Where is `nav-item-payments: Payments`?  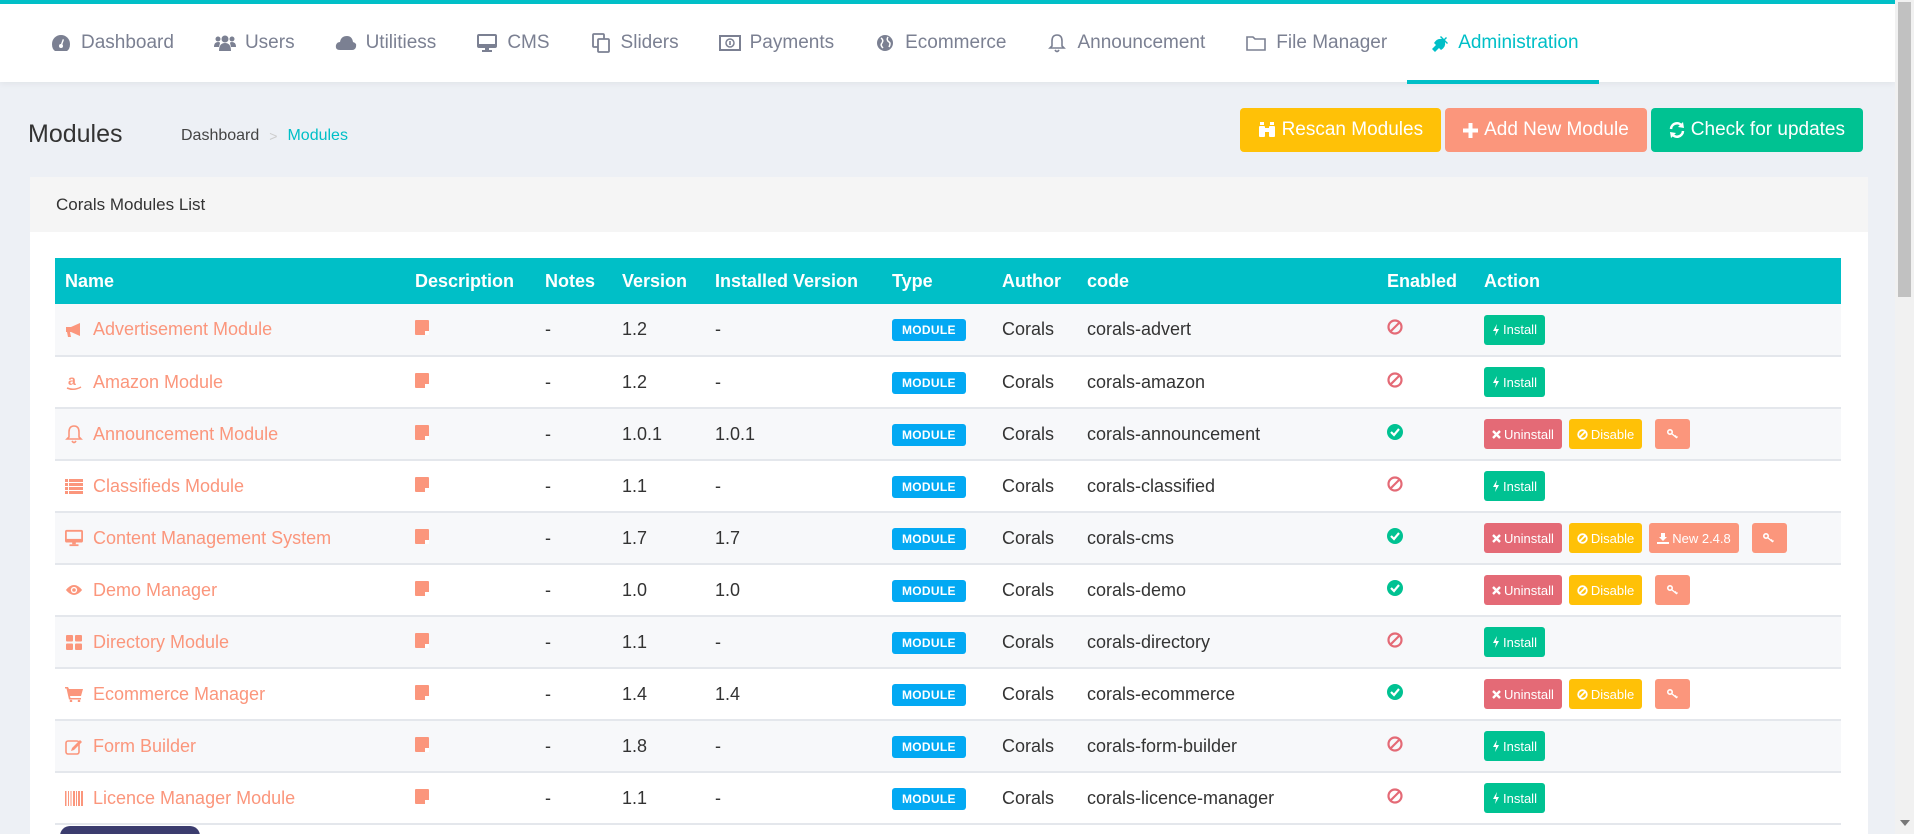
nav-item-payments: Payments is located at coordinates (776, 43).